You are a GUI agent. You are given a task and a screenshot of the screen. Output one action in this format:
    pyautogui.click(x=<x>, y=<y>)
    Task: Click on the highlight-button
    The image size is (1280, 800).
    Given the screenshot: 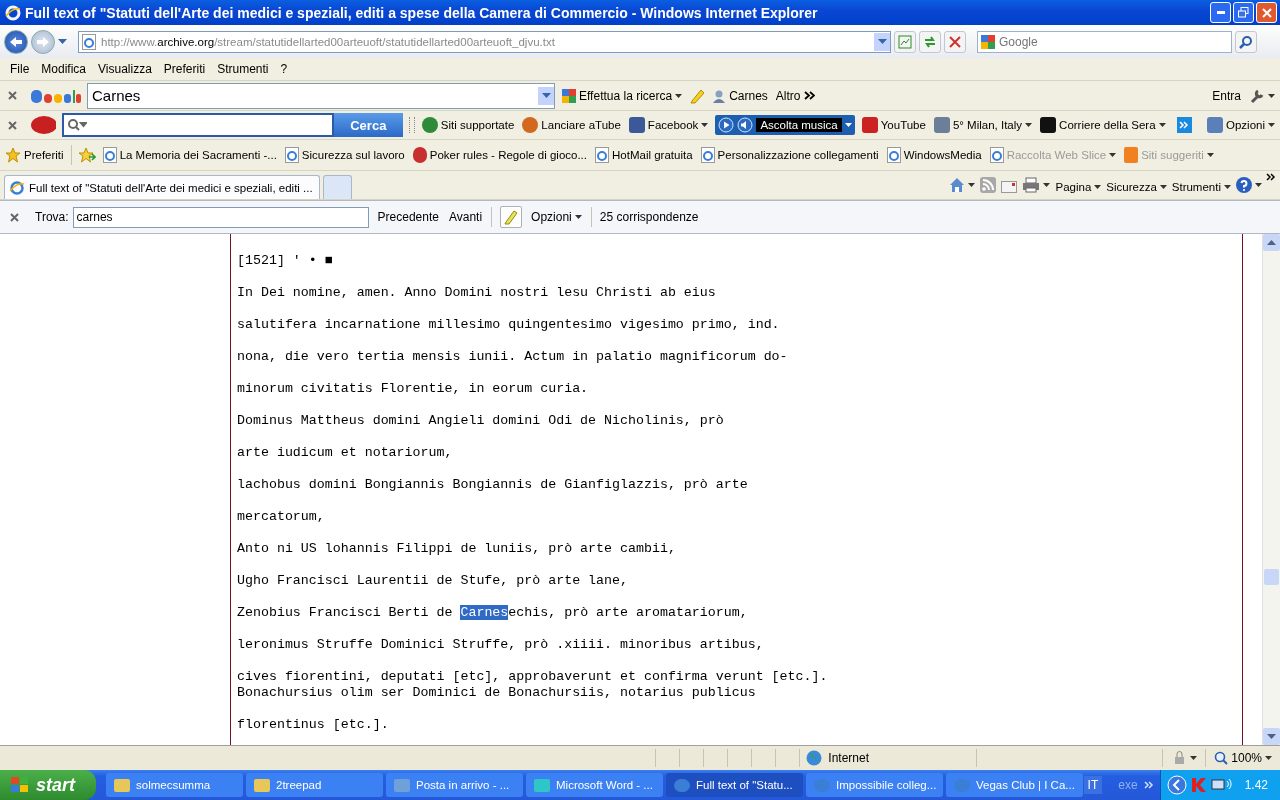 What is the action you would take?
    pyautogui.click(x=511, y=217)
    